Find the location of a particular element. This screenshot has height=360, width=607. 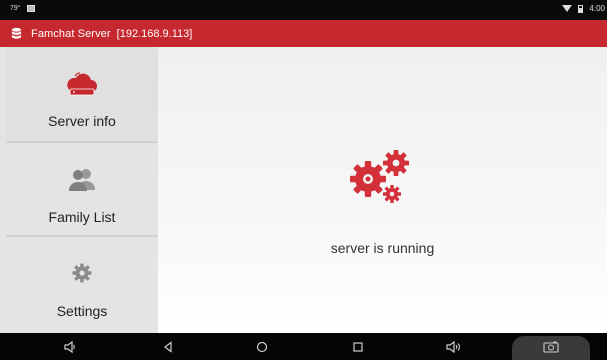

back-button is located at coordinates (168, 346).